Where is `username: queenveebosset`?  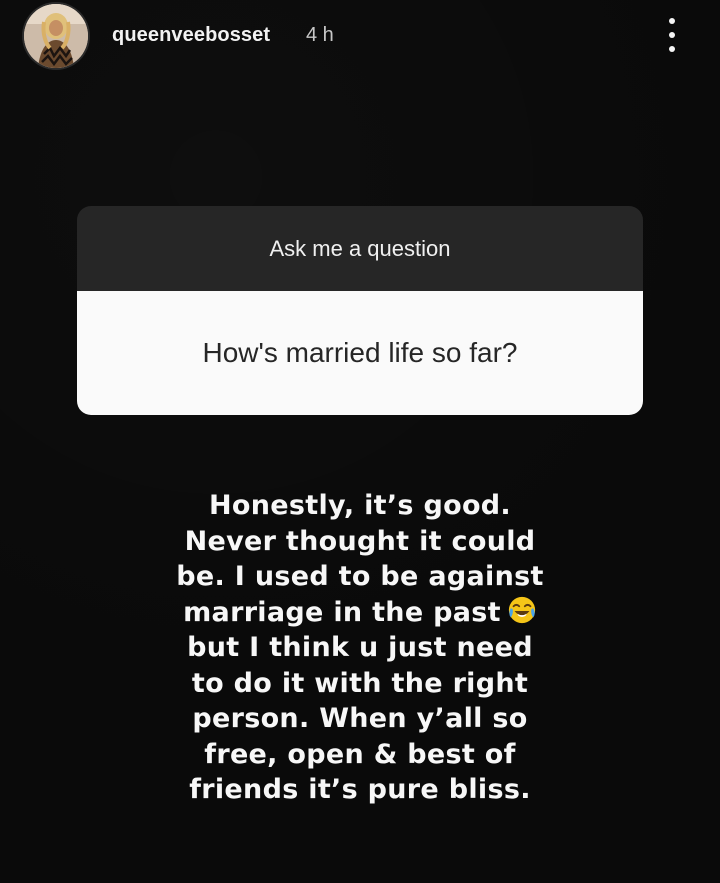
username: queenveebosset is located at coordinates (191, 35).